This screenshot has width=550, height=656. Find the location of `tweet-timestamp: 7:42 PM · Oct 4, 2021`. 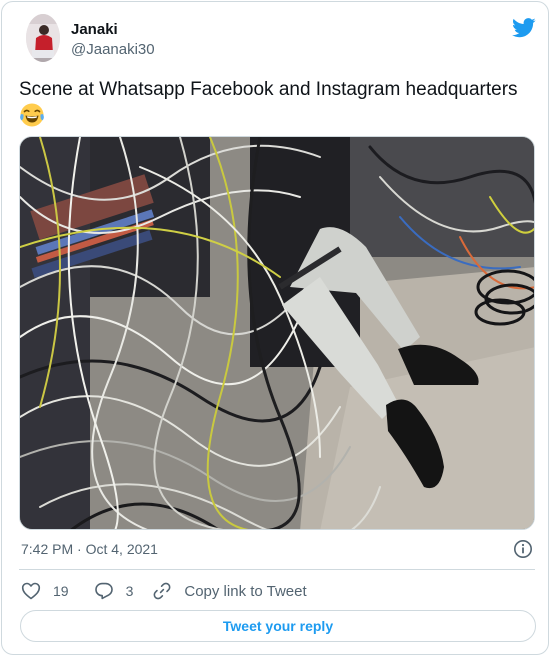

tweet-timestamp: 7:42 PM · Oct 4, 2021 is located at coordinates (89, 549).